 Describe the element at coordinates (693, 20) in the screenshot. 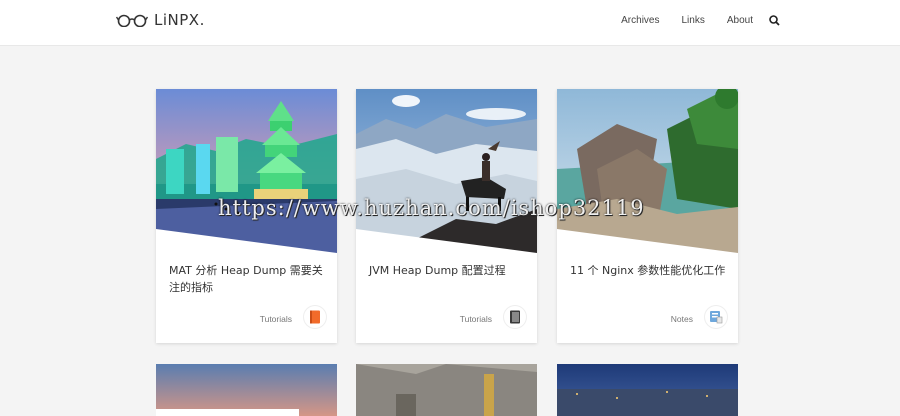

I see `nav-links: Links` at that location.